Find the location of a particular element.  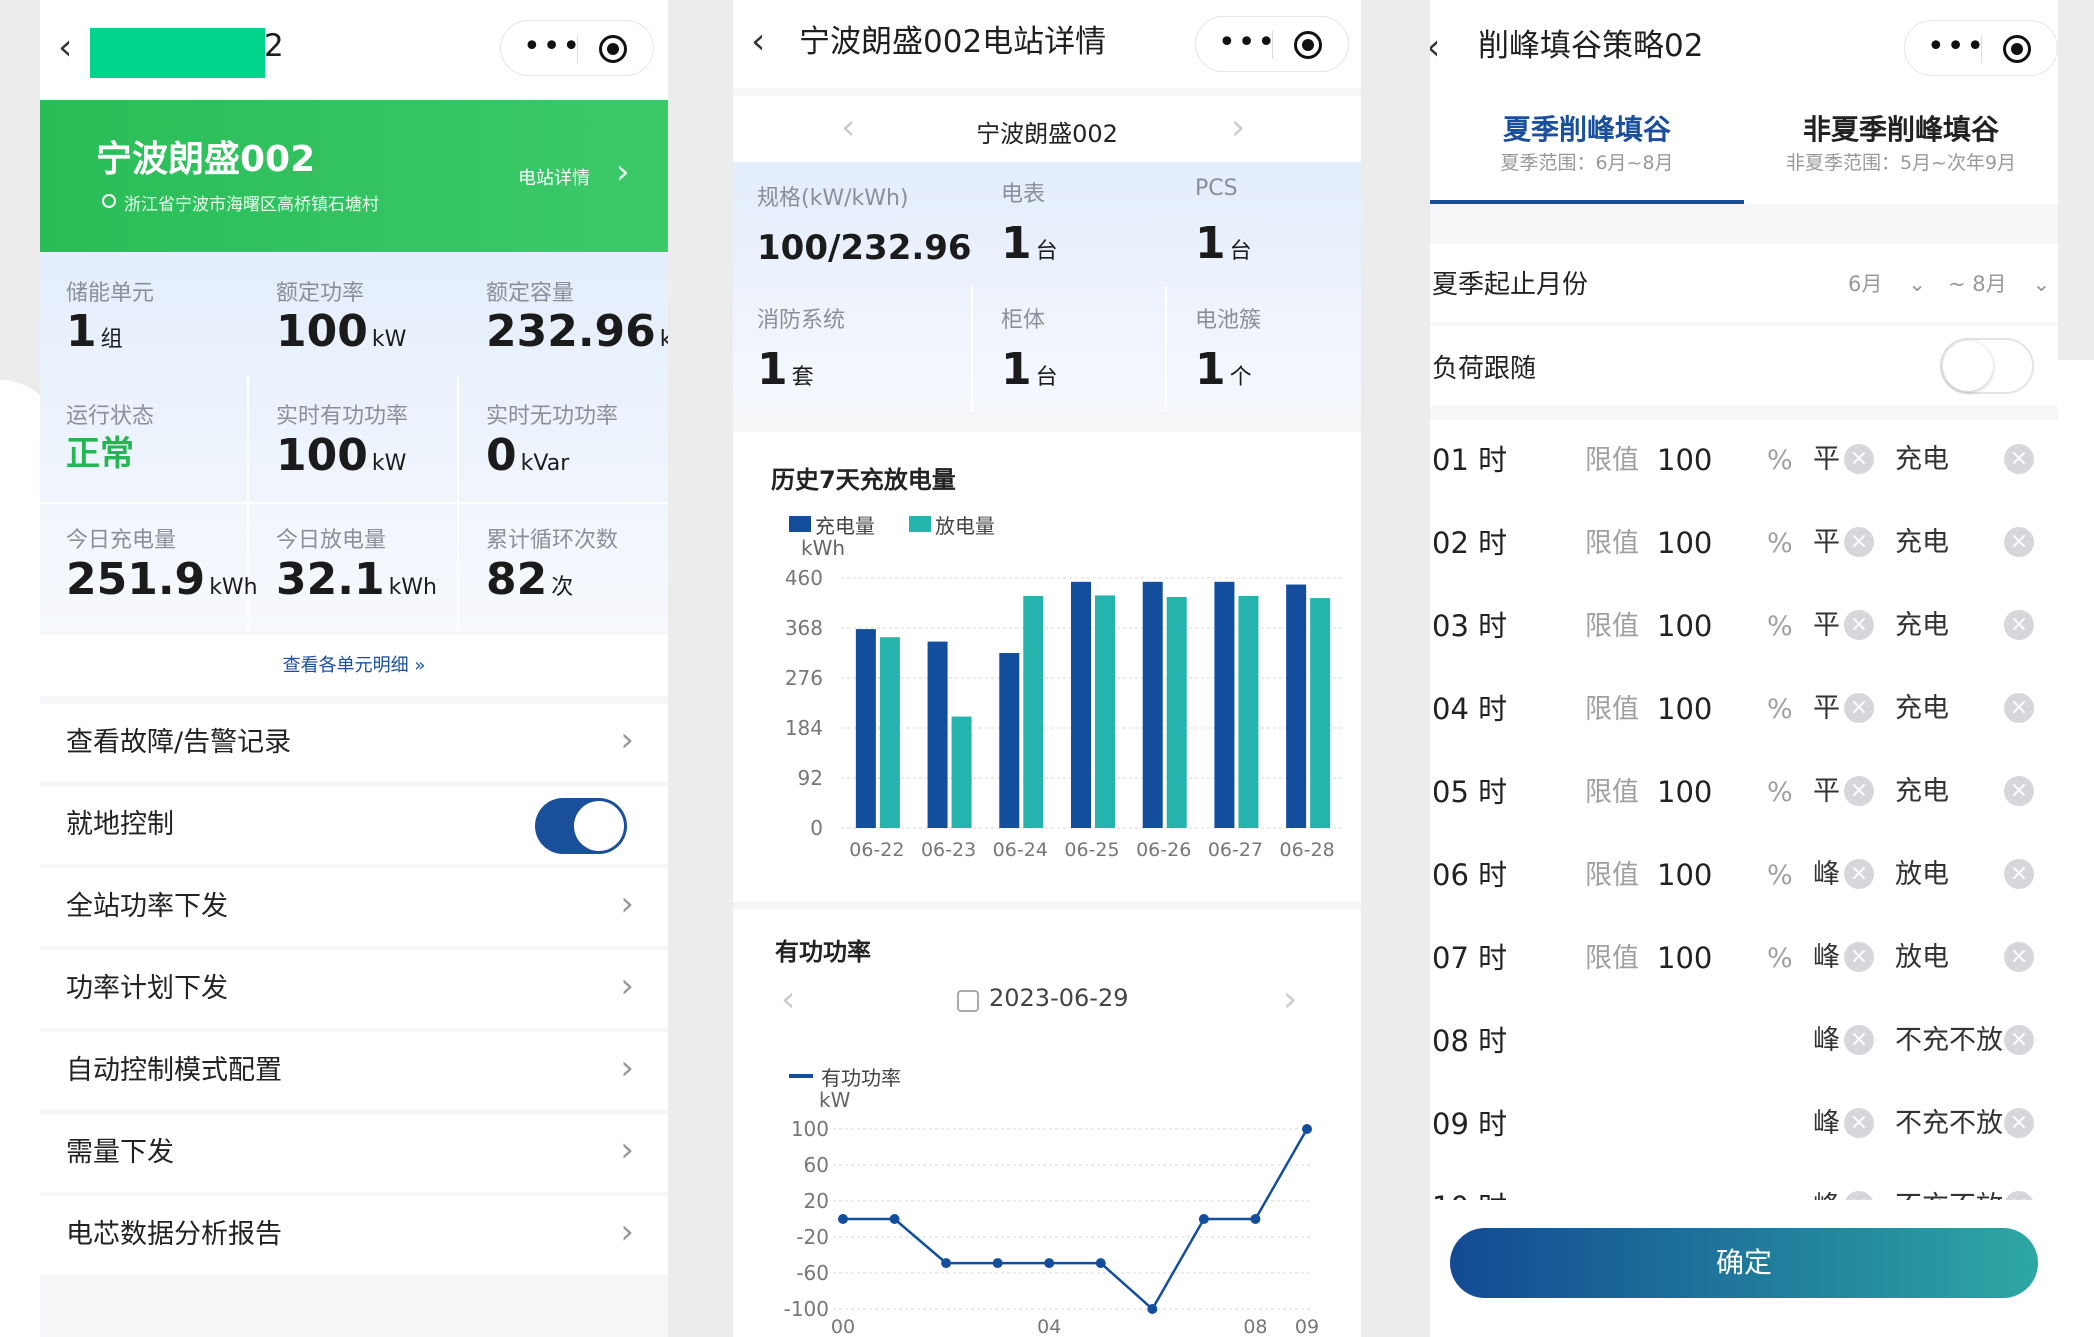

local-control-toggle is located at coordinates (581, 826).